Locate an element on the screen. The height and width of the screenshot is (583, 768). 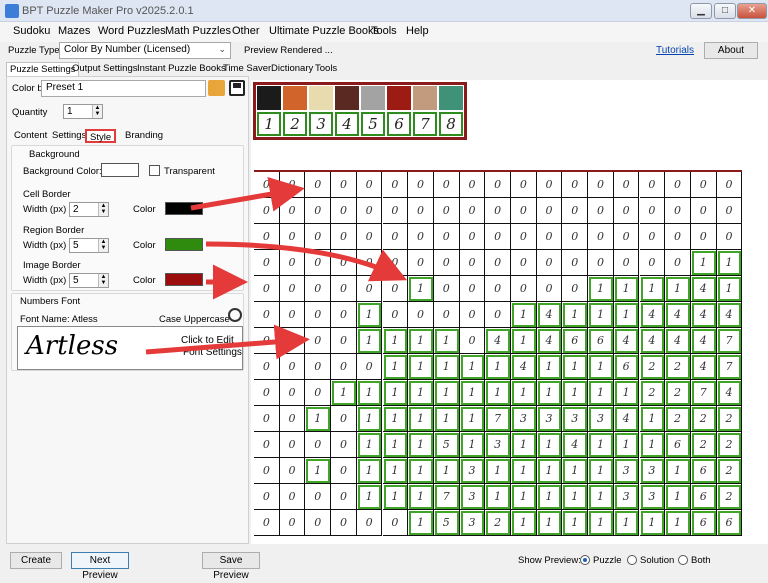
font-name-label: Font Name: Atless is located at coordinates (59, 319).